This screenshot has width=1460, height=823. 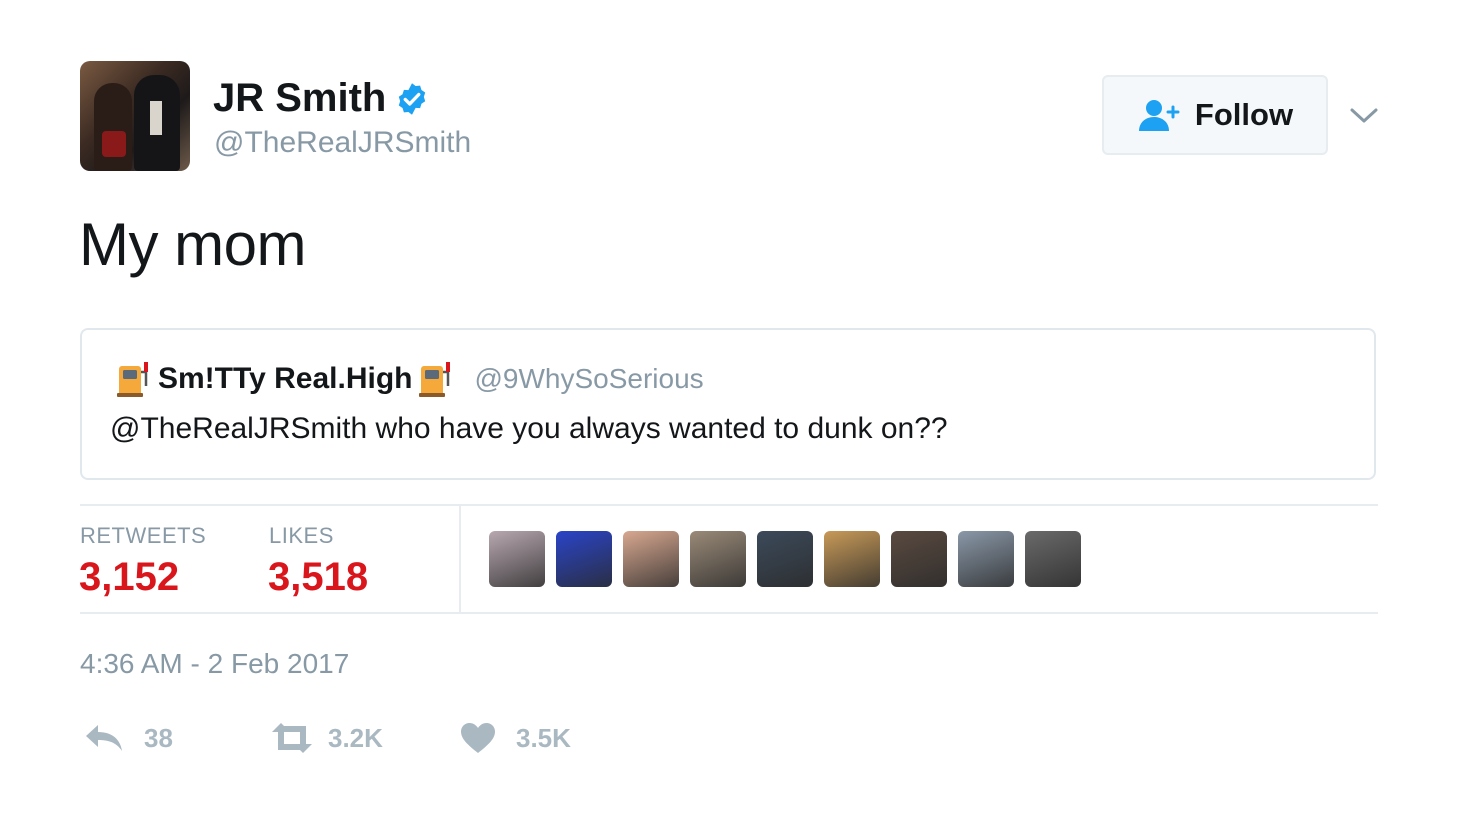 I want to click on author-display-name: JR Smith, so click(x=299, y=98).